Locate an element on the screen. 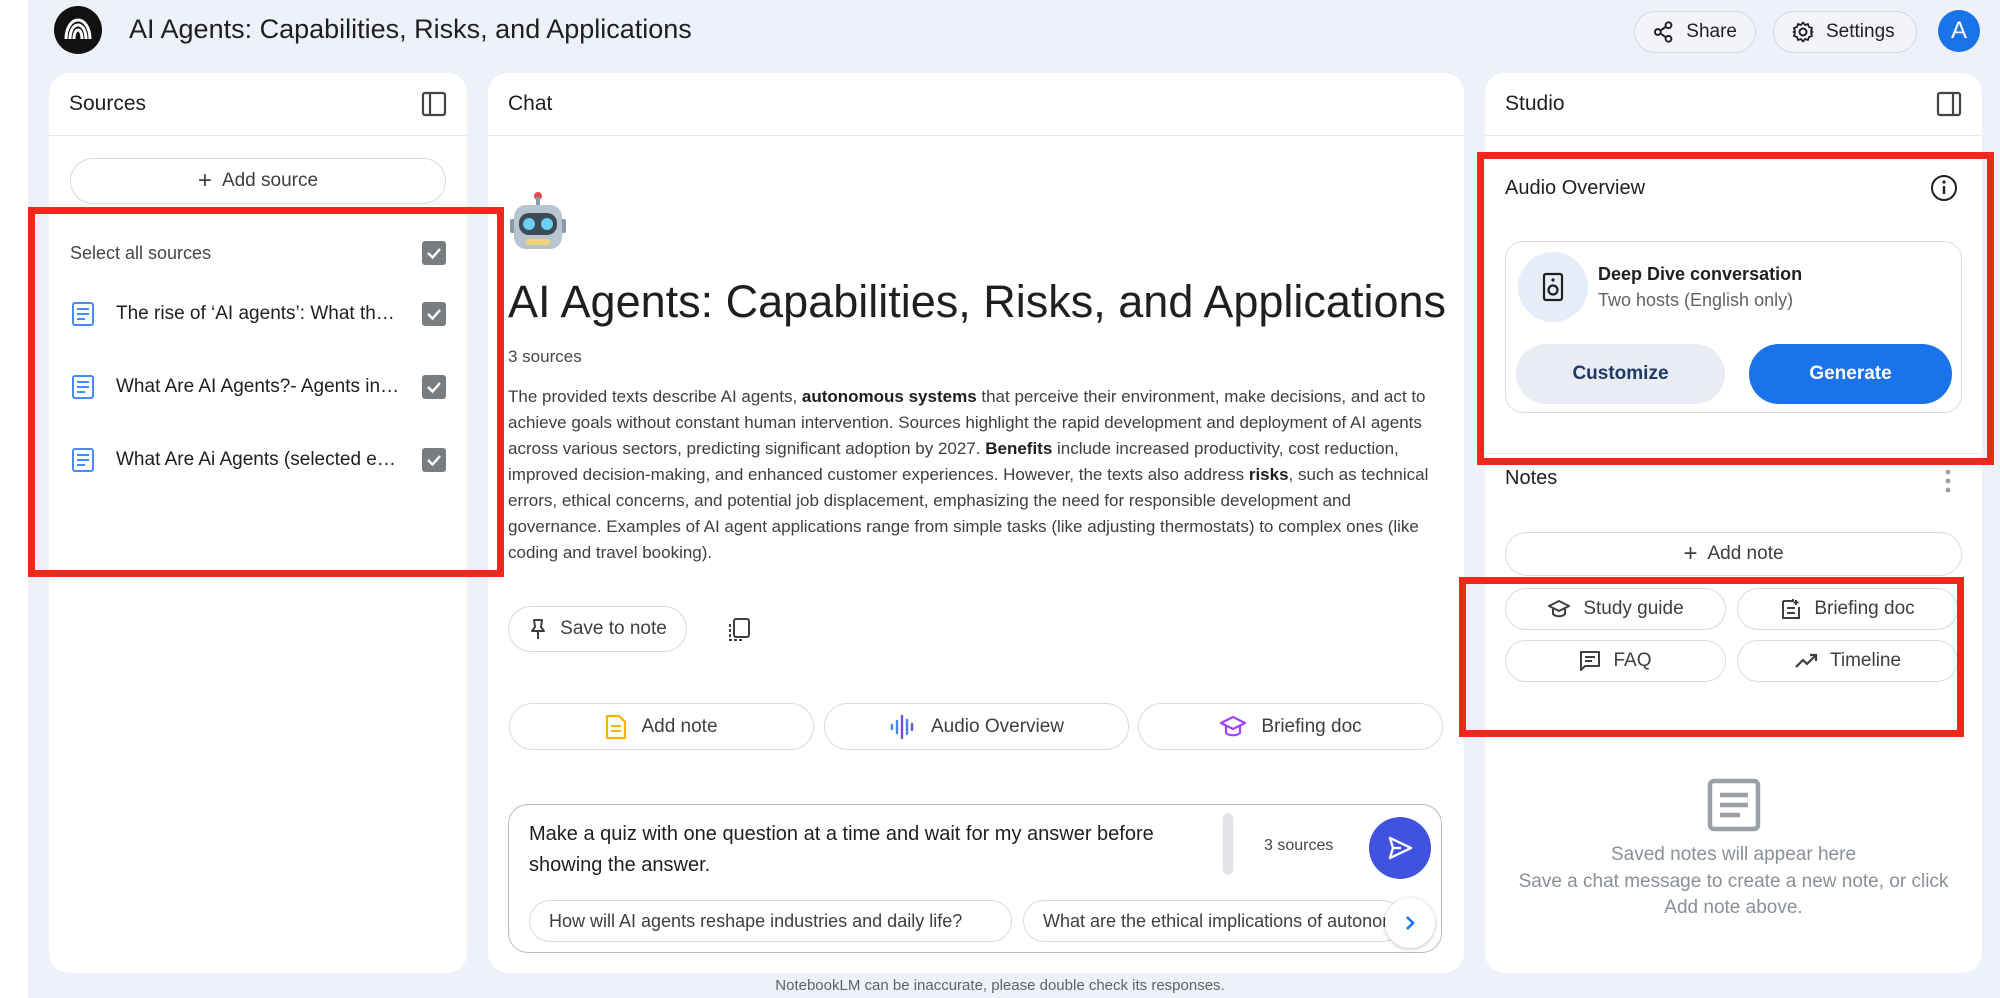  add-note-action-button: Add note is located at coordinates (661, 726).